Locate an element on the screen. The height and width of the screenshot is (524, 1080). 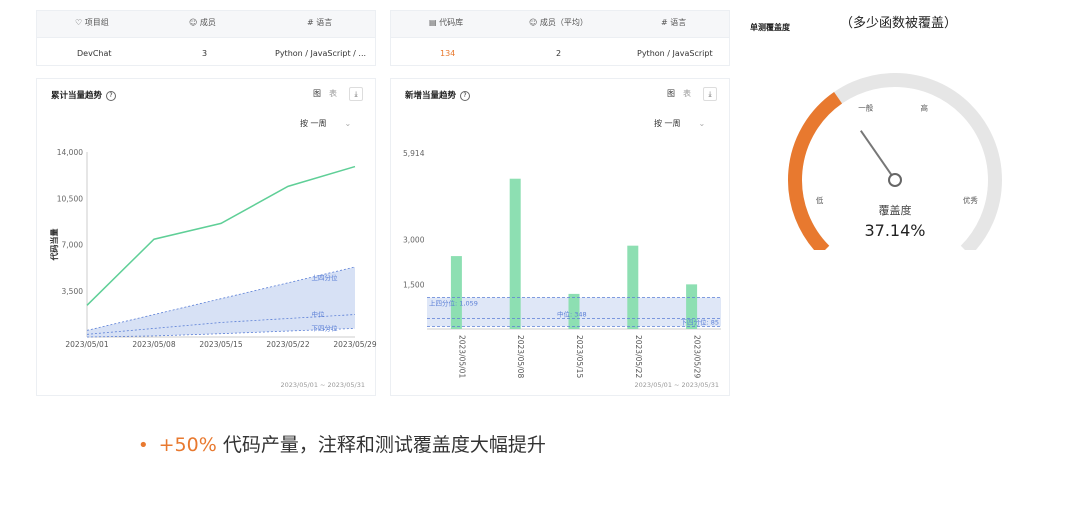
gauge-scale-label: 高 is located at coordinates (924, 108).